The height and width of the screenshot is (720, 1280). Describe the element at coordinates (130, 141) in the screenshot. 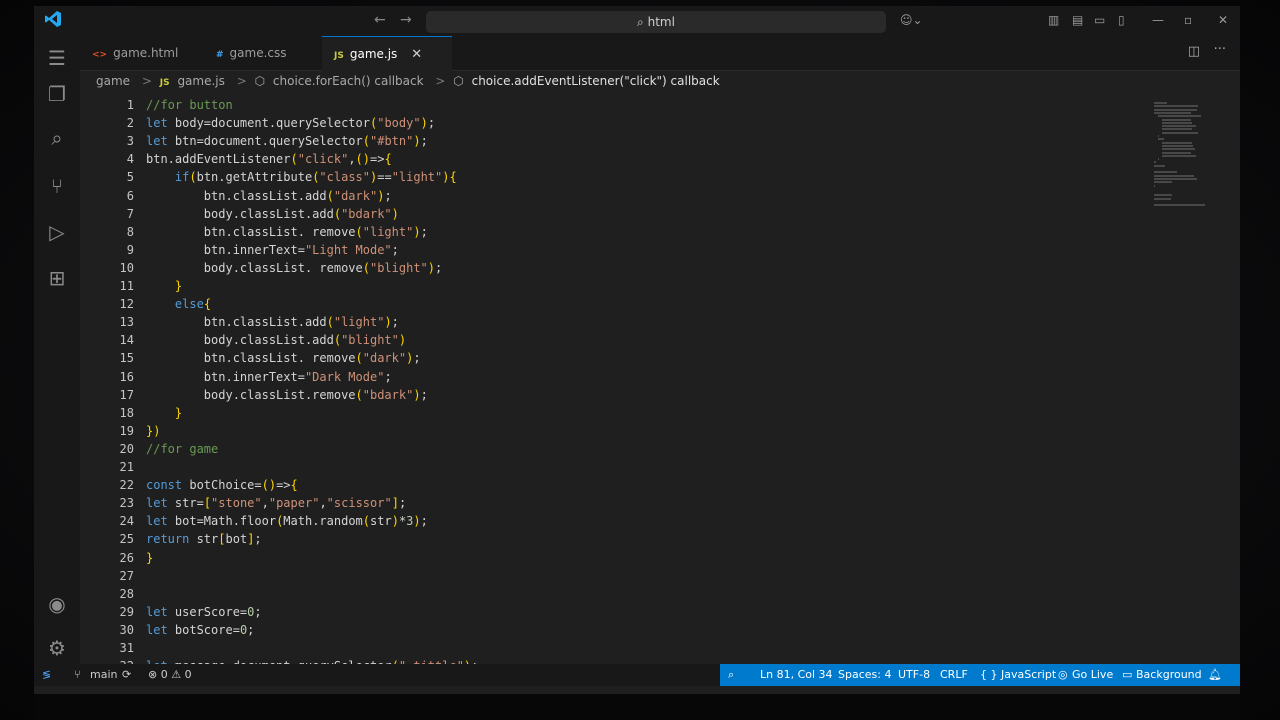

I see `line-number: 3` at that location.